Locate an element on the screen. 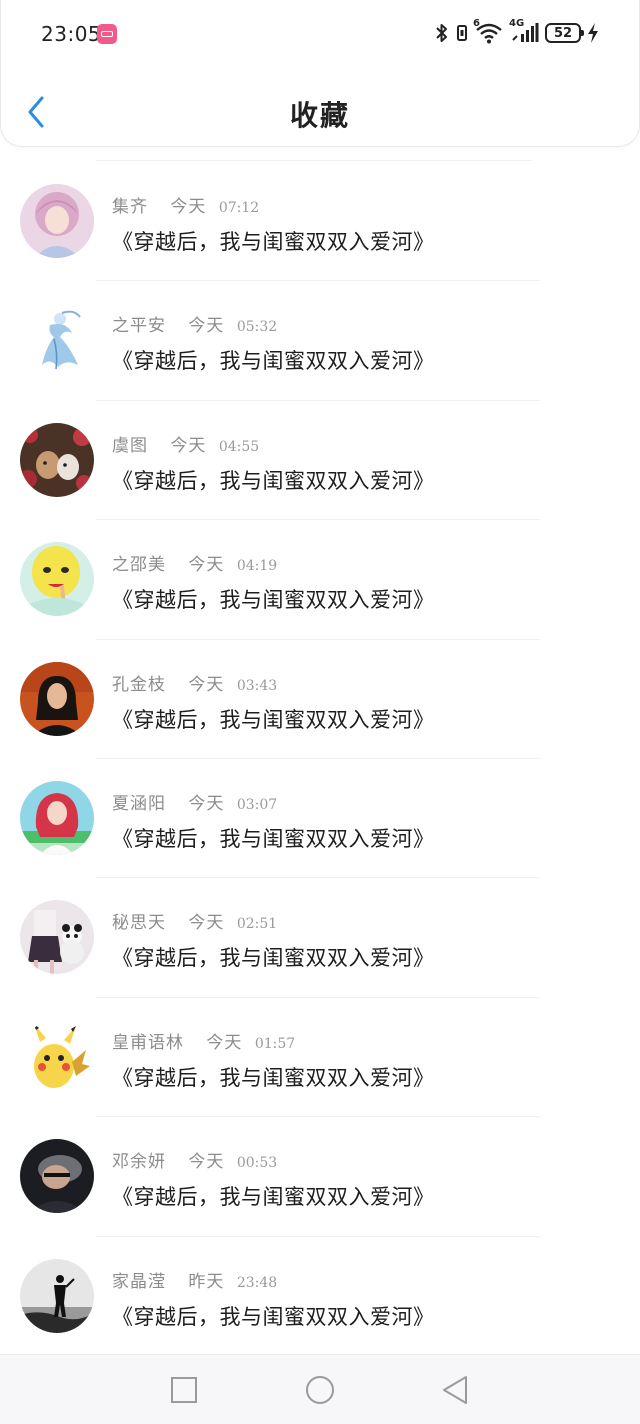 This screenshot has height=1424, width=640. circle-icon is located at coordinates (320, 1390).